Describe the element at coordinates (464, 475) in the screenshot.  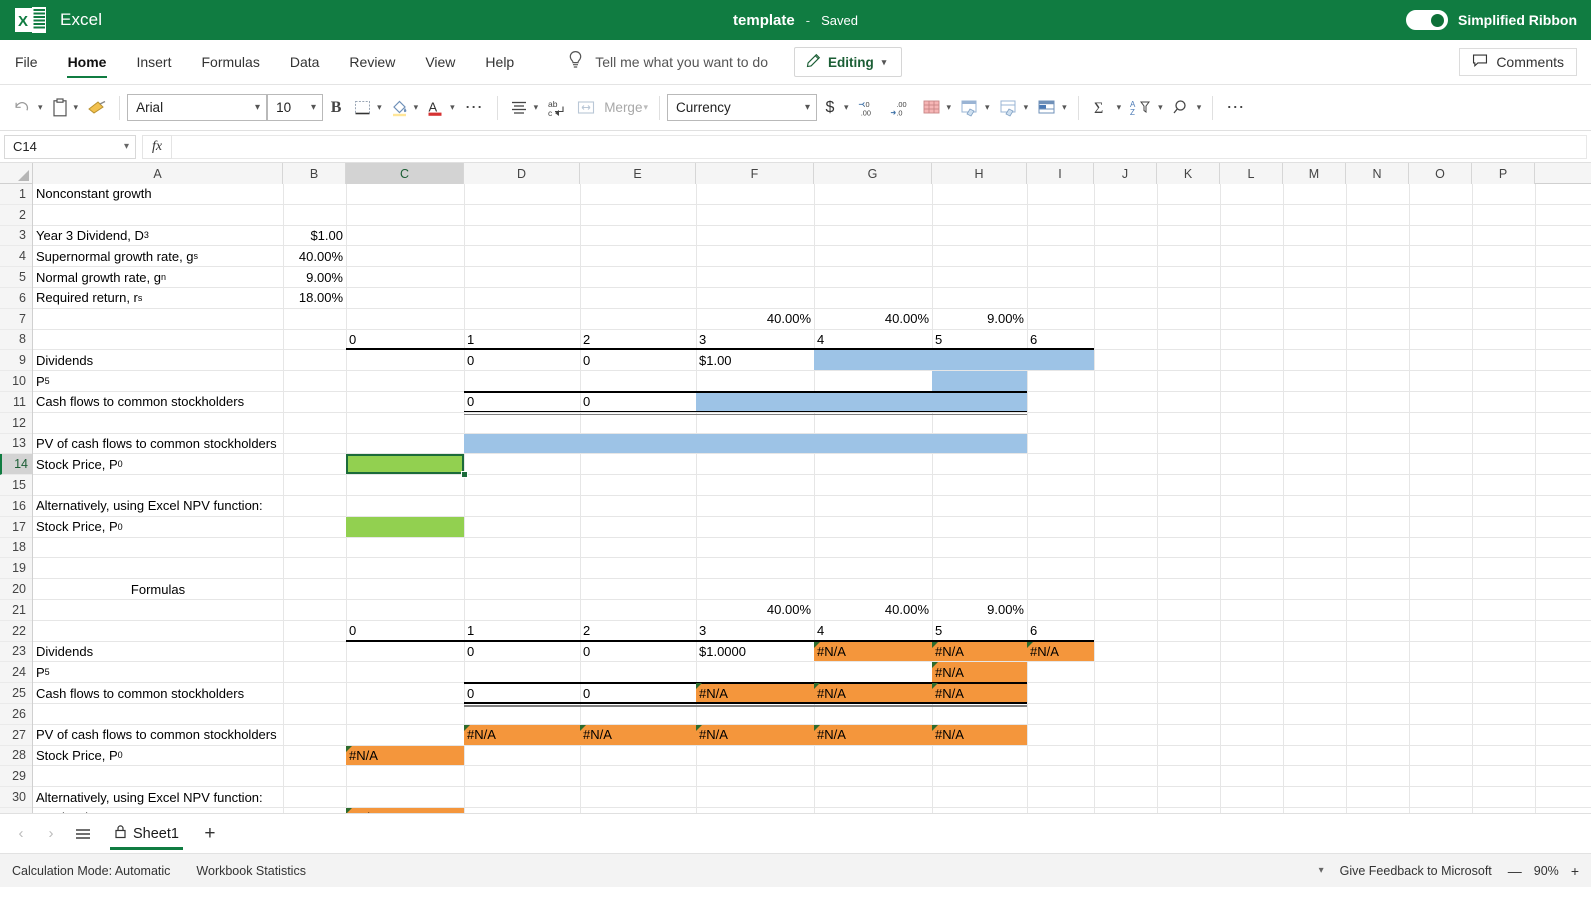
I see `fill-handle` at that location.